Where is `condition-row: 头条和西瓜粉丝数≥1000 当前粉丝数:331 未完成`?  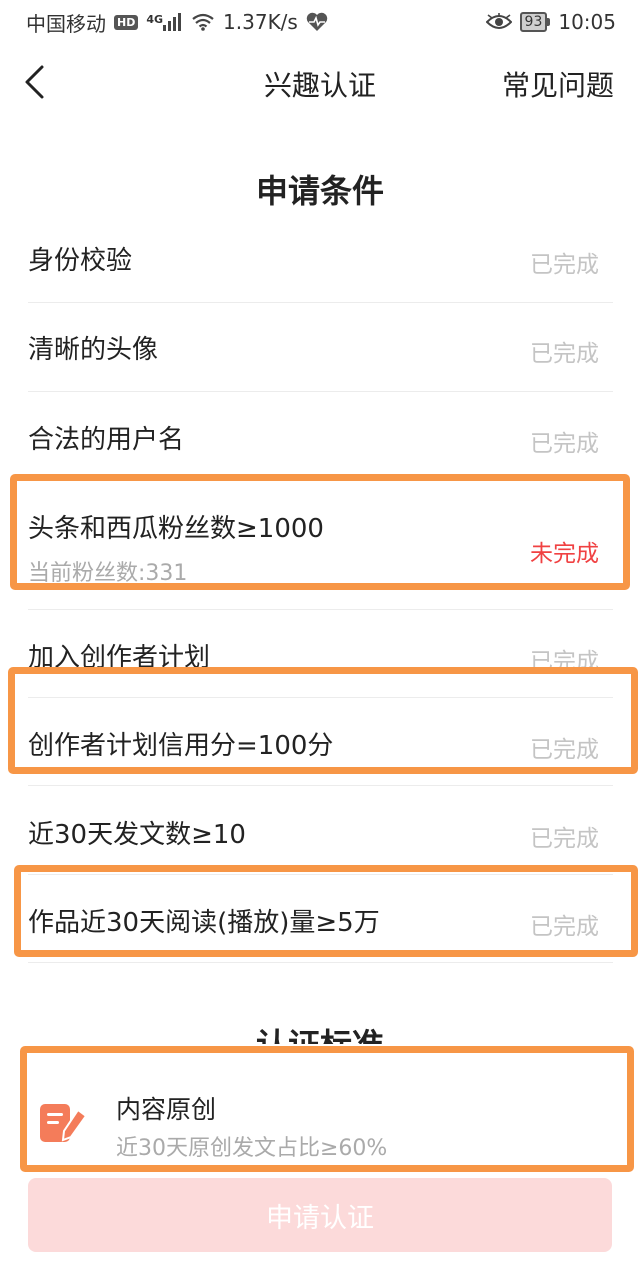
condition-row: 头条和西瓜粉丝数≥1000 当前粉丝数:331 未完成 is located at coordinates (320, 545).